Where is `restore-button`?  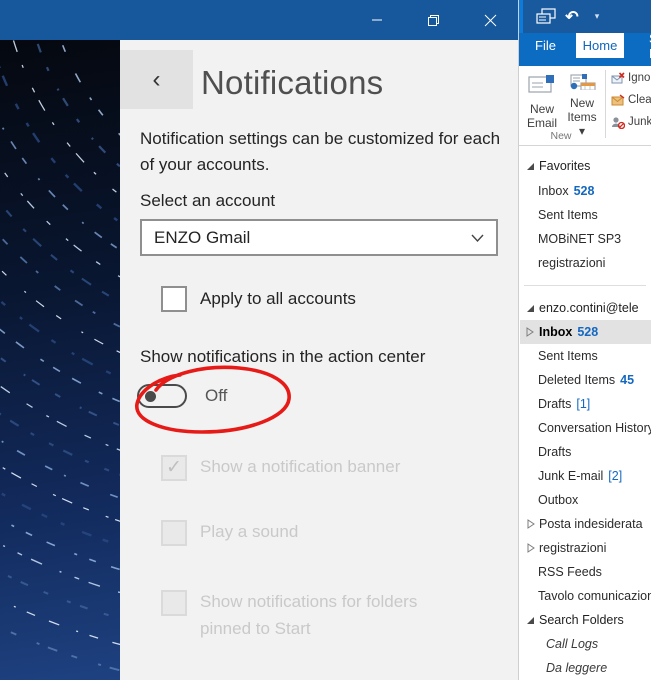
restore-button is located at coordinates (433, 20).